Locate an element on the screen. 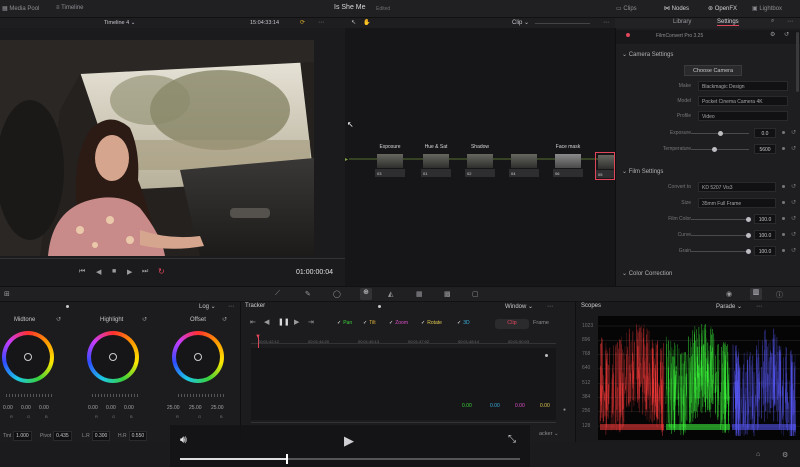 Image resolution: width=800 pixels, height=467 pixels. grain-slider is located at coordinates (721, 251).